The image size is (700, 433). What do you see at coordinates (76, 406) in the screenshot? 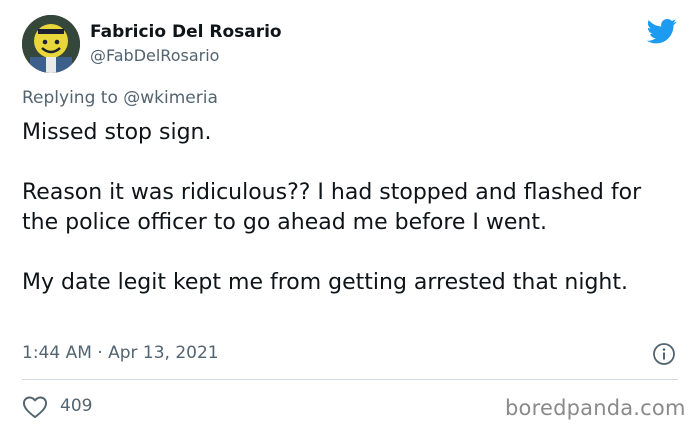
I see `like-count: 409` at bounding box center [76, 406].